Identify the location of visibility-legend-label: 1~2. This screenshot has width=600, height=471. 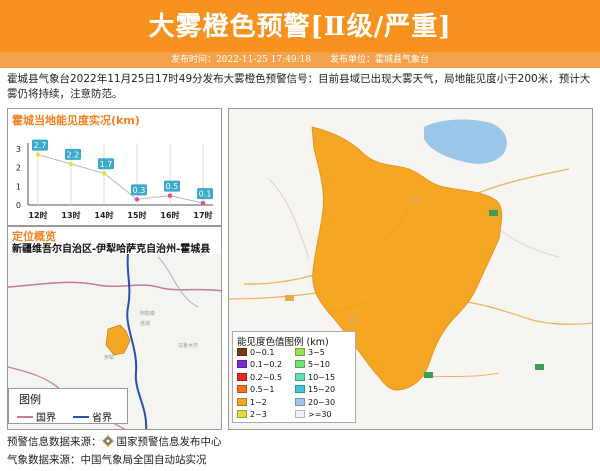
(258, 402).